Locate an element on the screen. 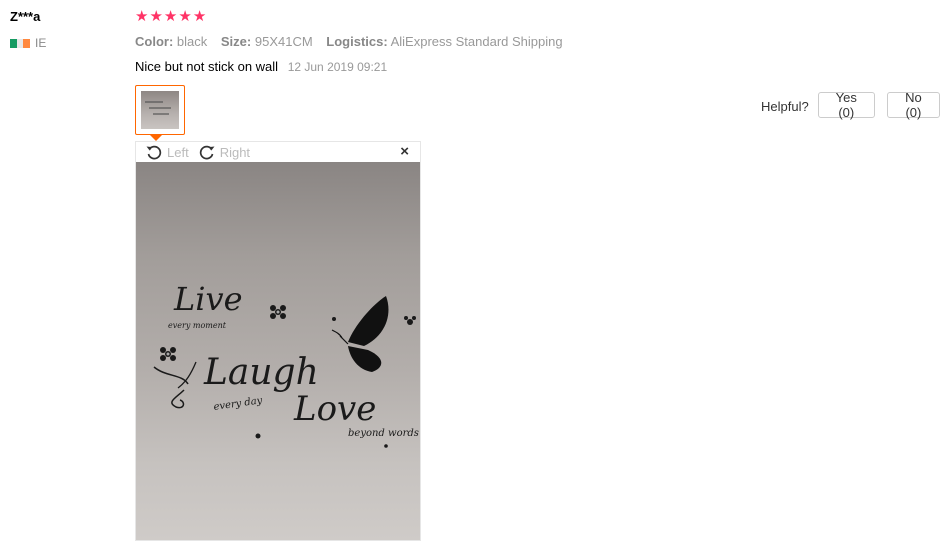 This screenshot has width=940, height=548. viewer-toolbar: Left Right × is located at coordinates (278, 152).